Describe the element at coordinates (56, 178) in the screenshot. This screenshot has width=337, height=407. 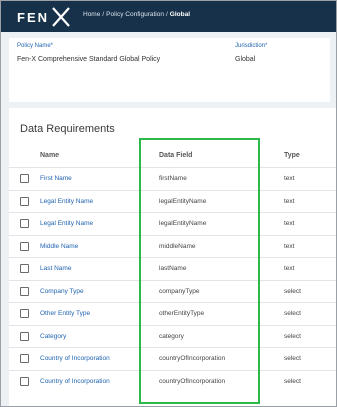
I see `requirement-name-link: First Name` at that location.